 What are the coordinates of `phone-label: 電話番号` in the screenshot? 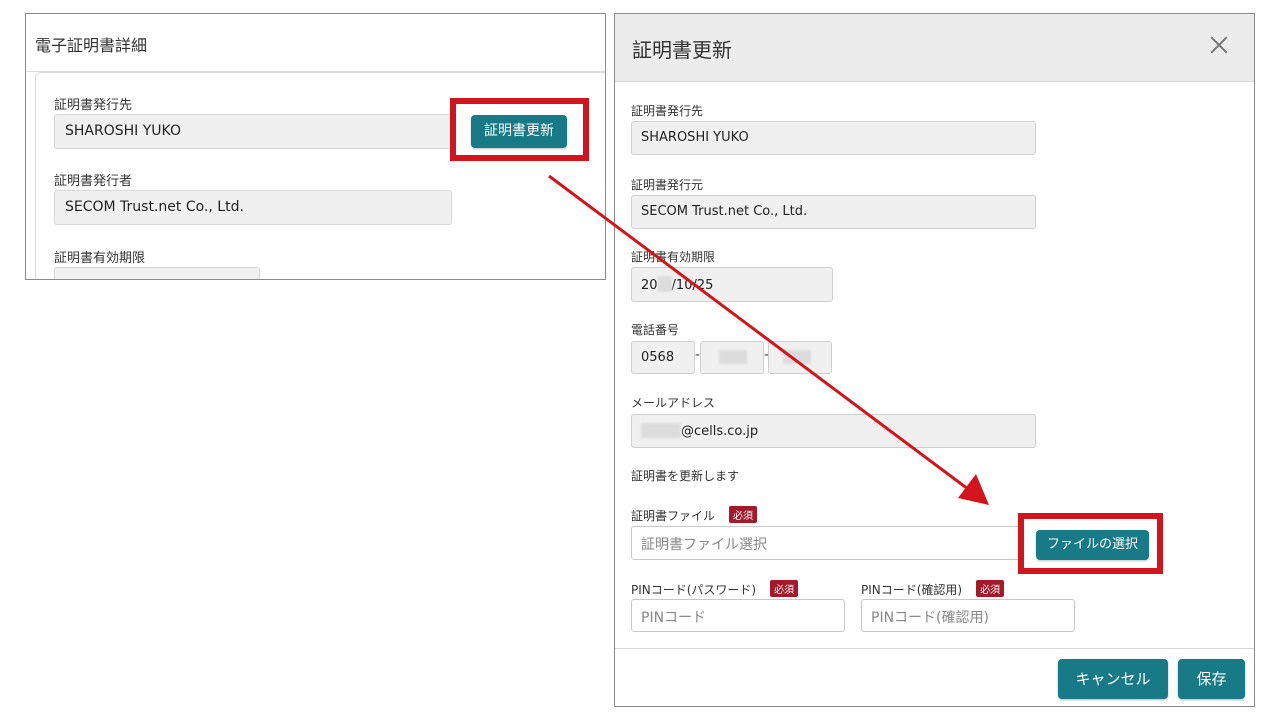 It's located at (655, 330).